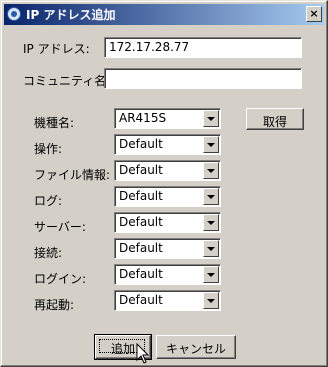  What do you see at coordinates (14, 14) in the screenshot?
I see `app-icon` at bounding box center [14, 14].